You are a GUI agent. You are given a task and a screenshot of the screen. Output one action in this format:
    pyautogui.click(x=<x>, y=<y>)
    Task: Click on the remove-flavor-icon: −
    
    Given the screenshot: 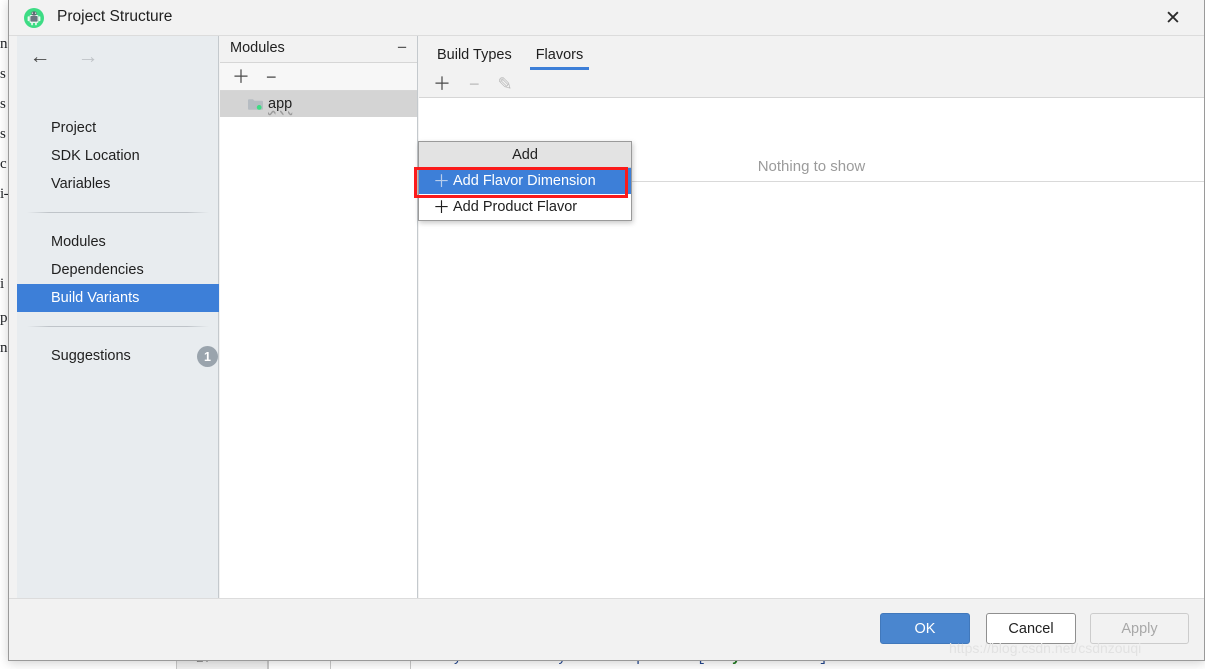 What is the action you would take?
    pyautogui.click(x=474, y=83)
    